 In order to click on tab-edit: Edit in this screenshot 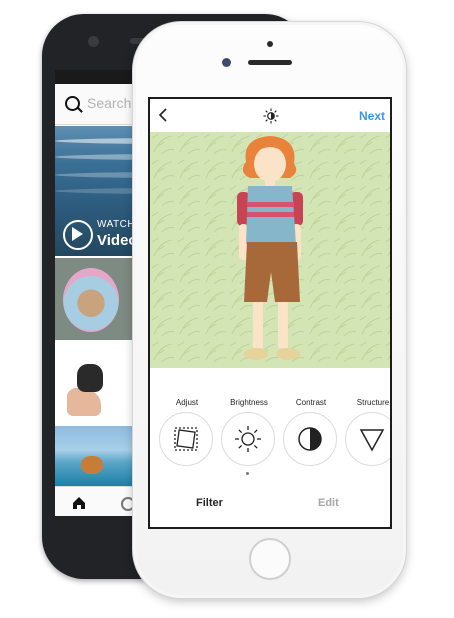, I will do `click(328, 503)`.